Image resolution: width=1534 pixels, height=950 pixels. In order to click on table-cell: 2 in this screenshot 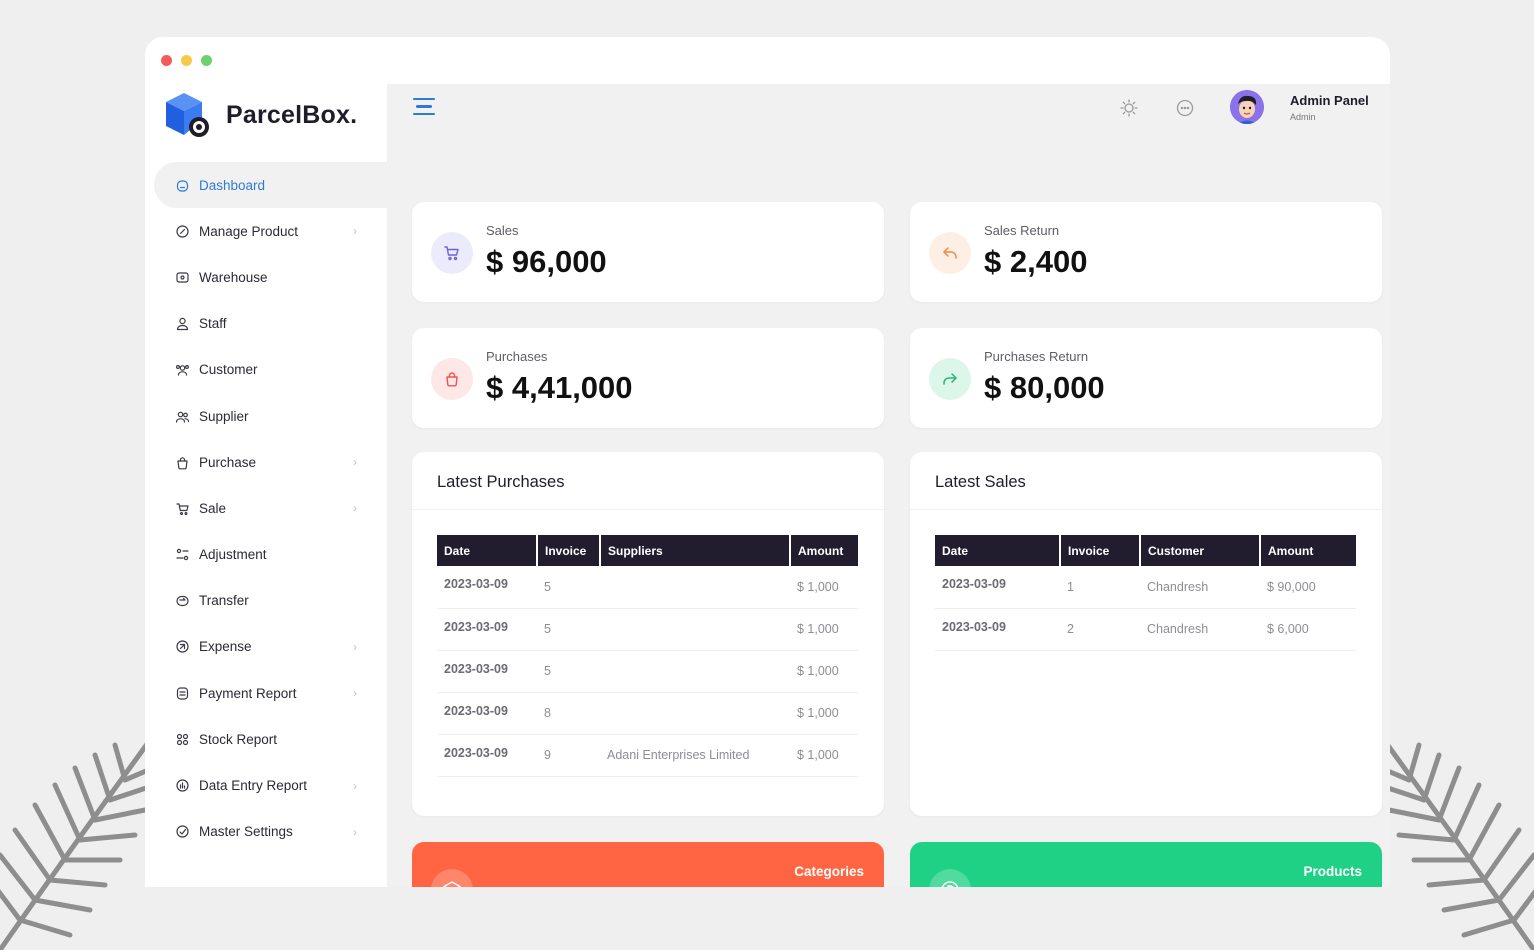, I will do `click(1100, 629)`.